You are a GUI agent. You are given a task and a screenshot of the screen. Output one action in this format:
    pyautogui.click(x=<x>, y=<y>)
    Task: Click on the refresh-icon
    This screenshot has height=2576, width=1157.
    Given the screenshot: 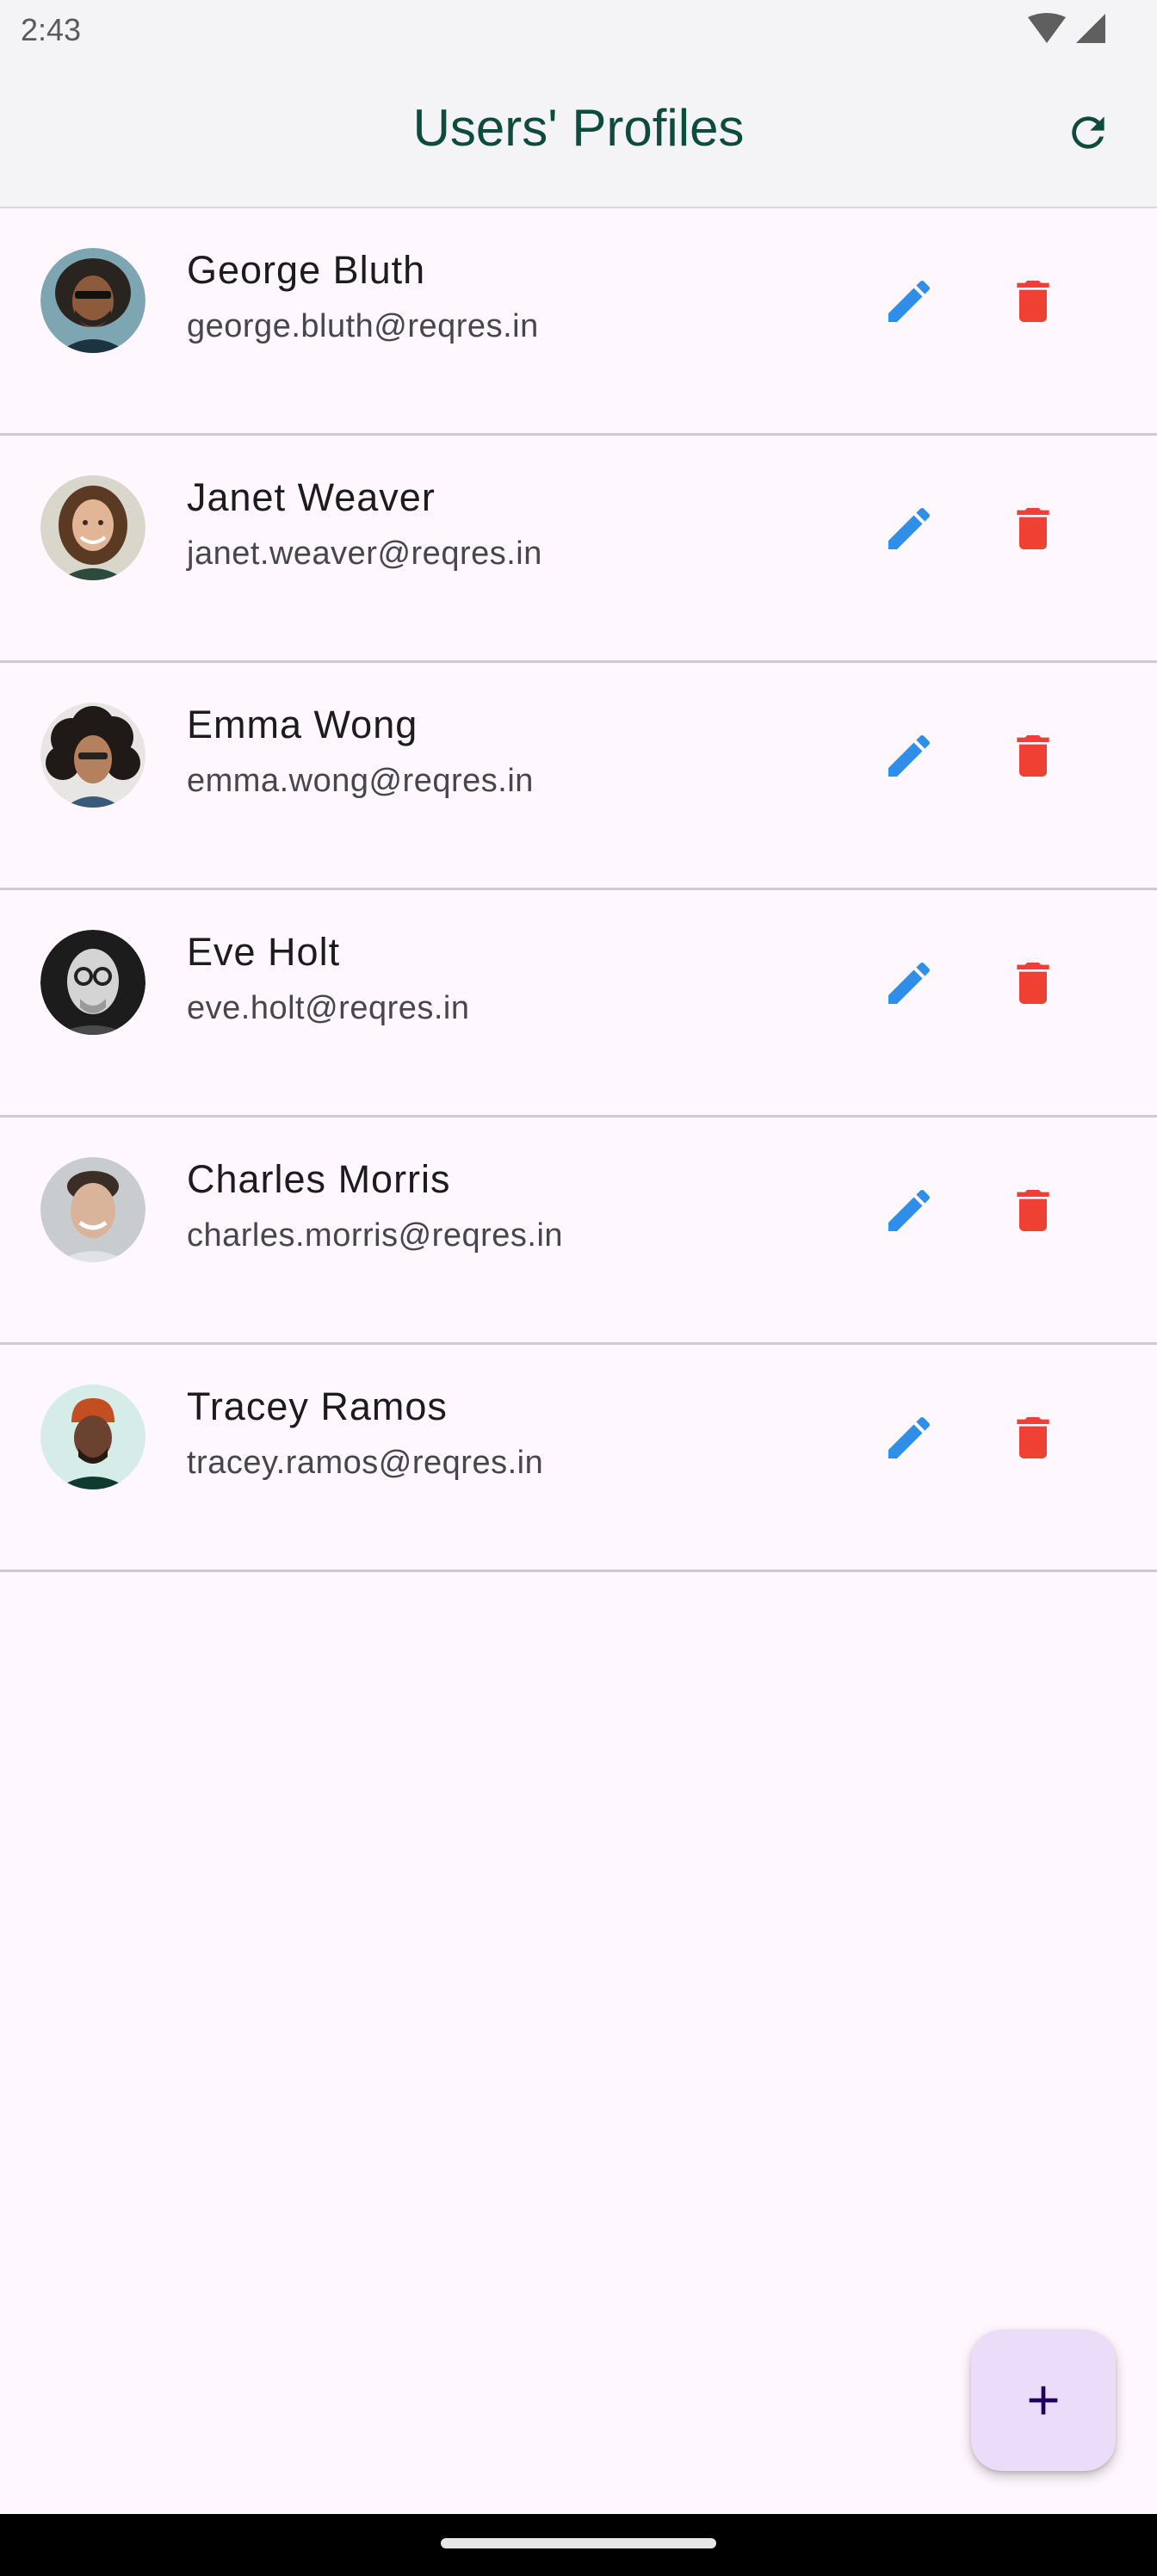 What is the action you would take?
    pyautogui.click(x=1088, y=133)
    